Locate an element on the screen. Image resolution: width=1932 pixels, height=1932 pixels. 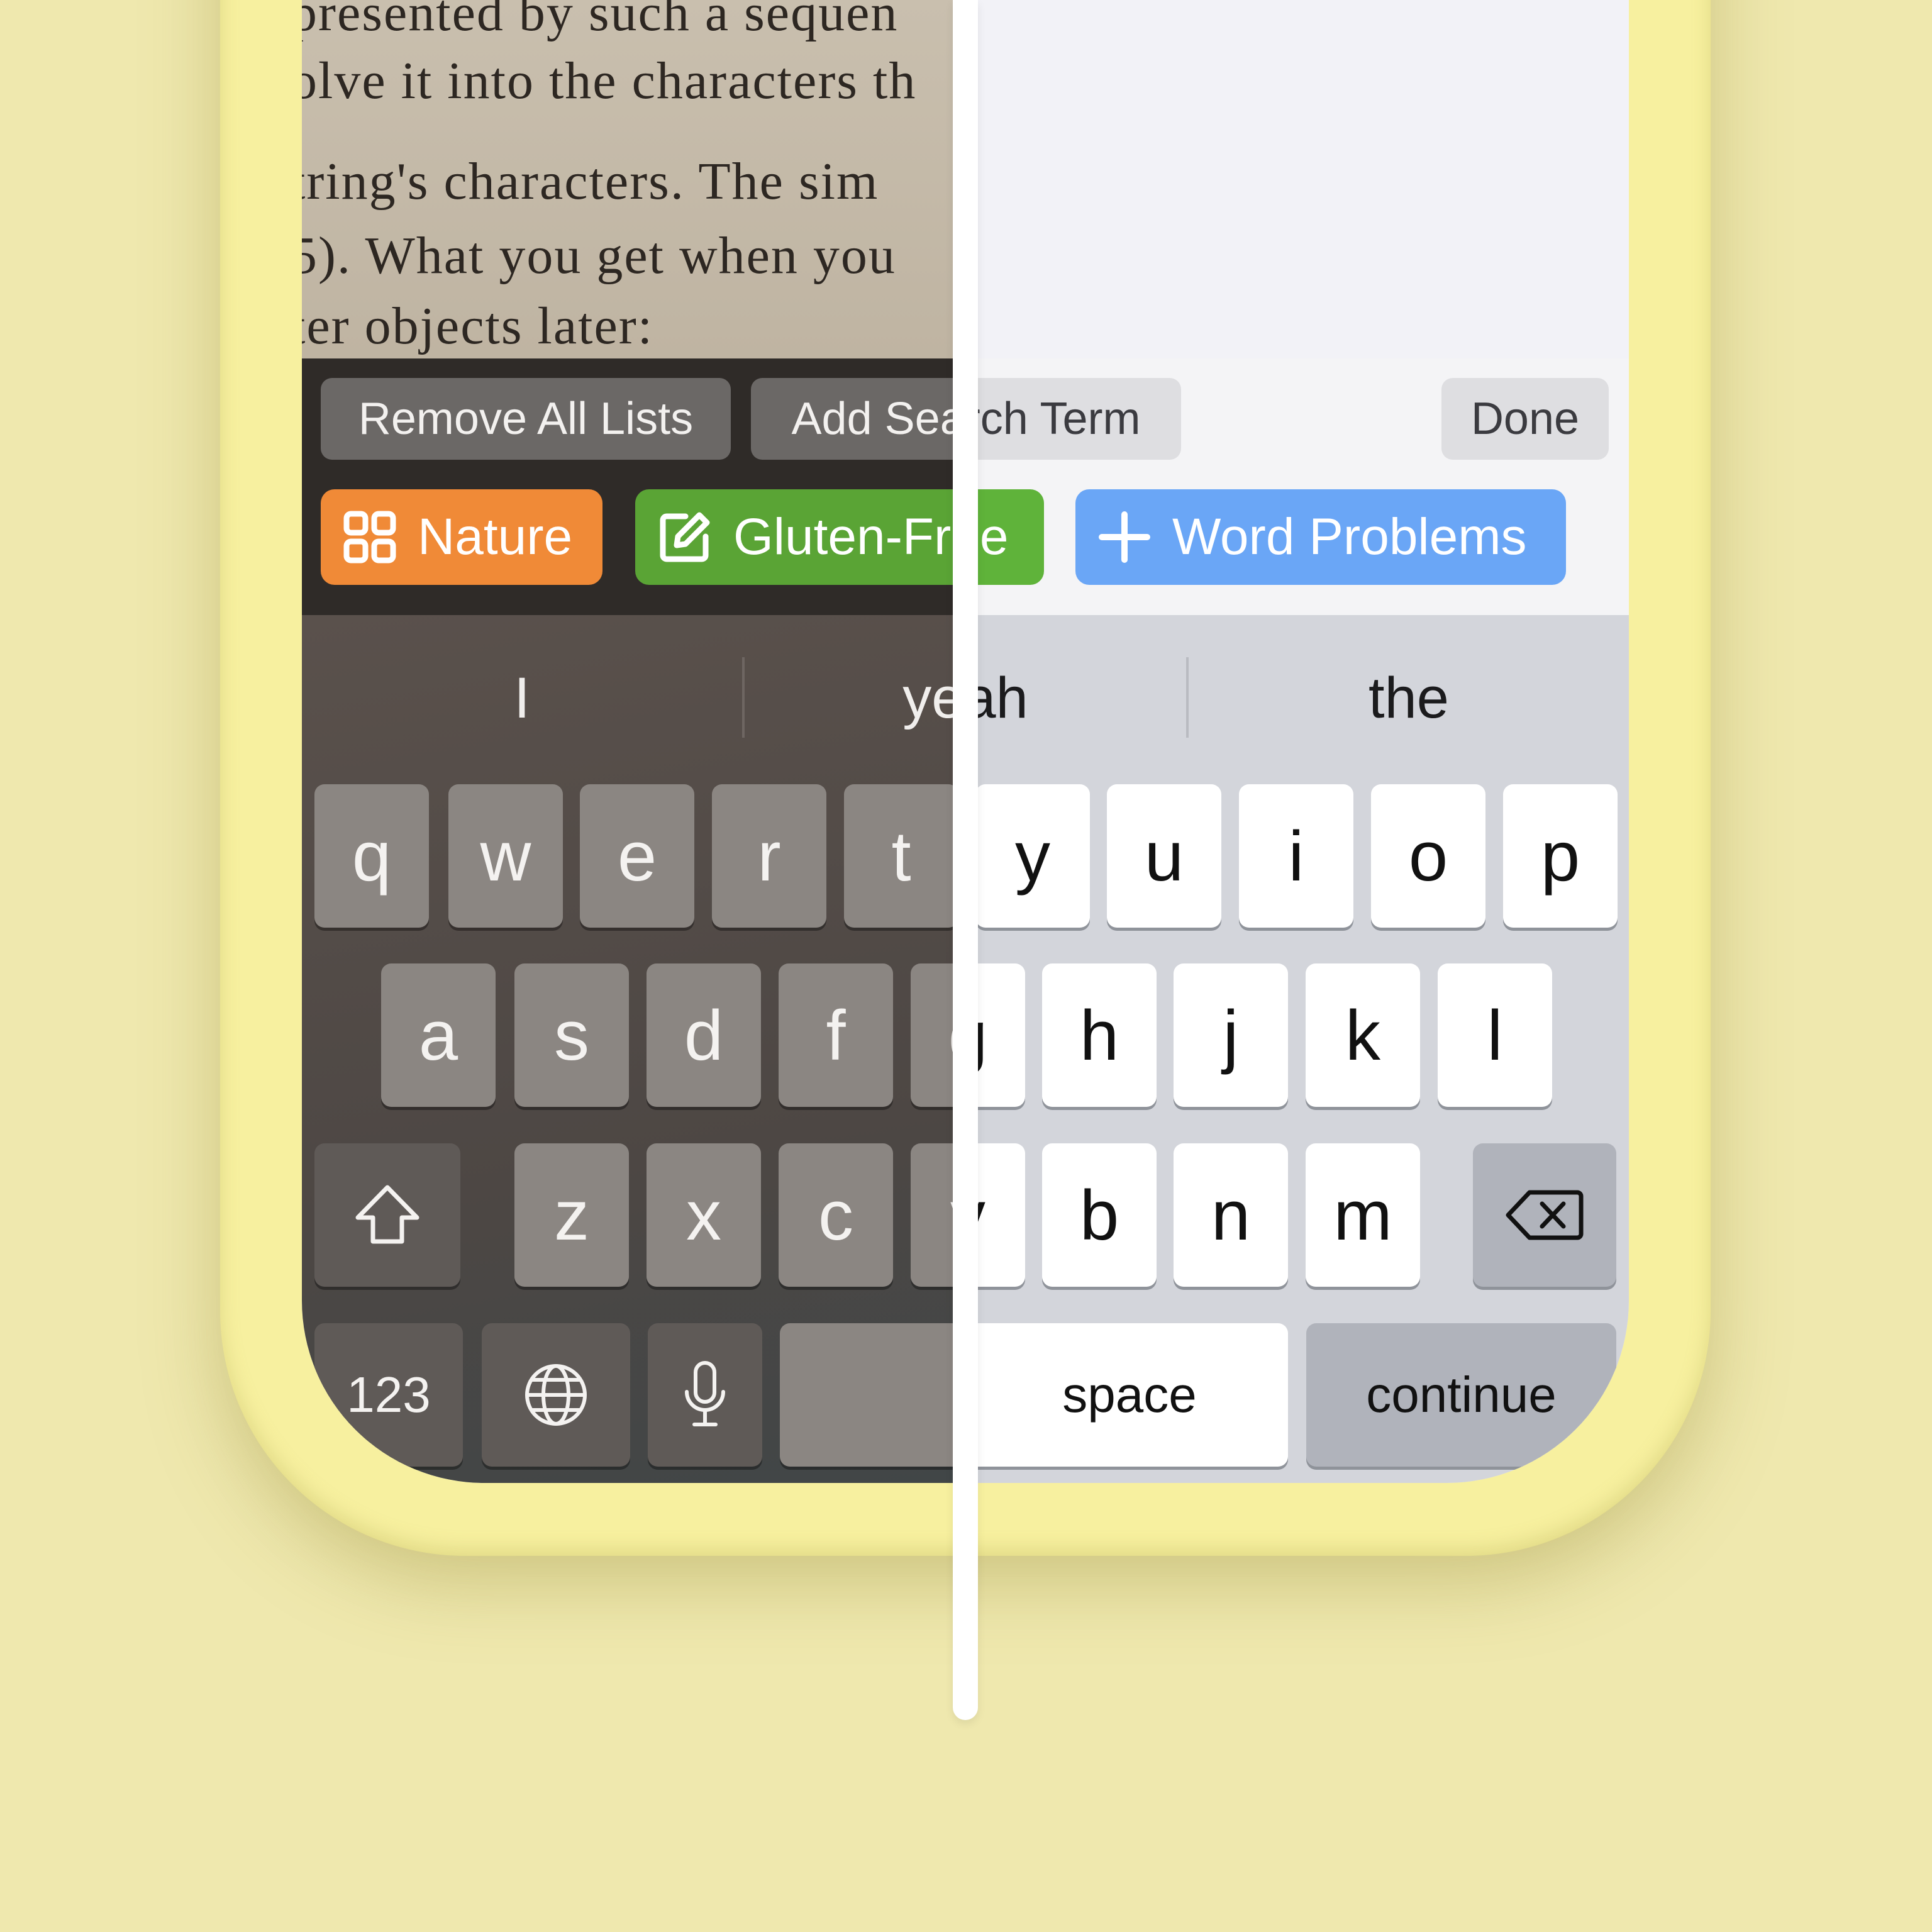
key-h: h is located at coordinates (1099, 1035).